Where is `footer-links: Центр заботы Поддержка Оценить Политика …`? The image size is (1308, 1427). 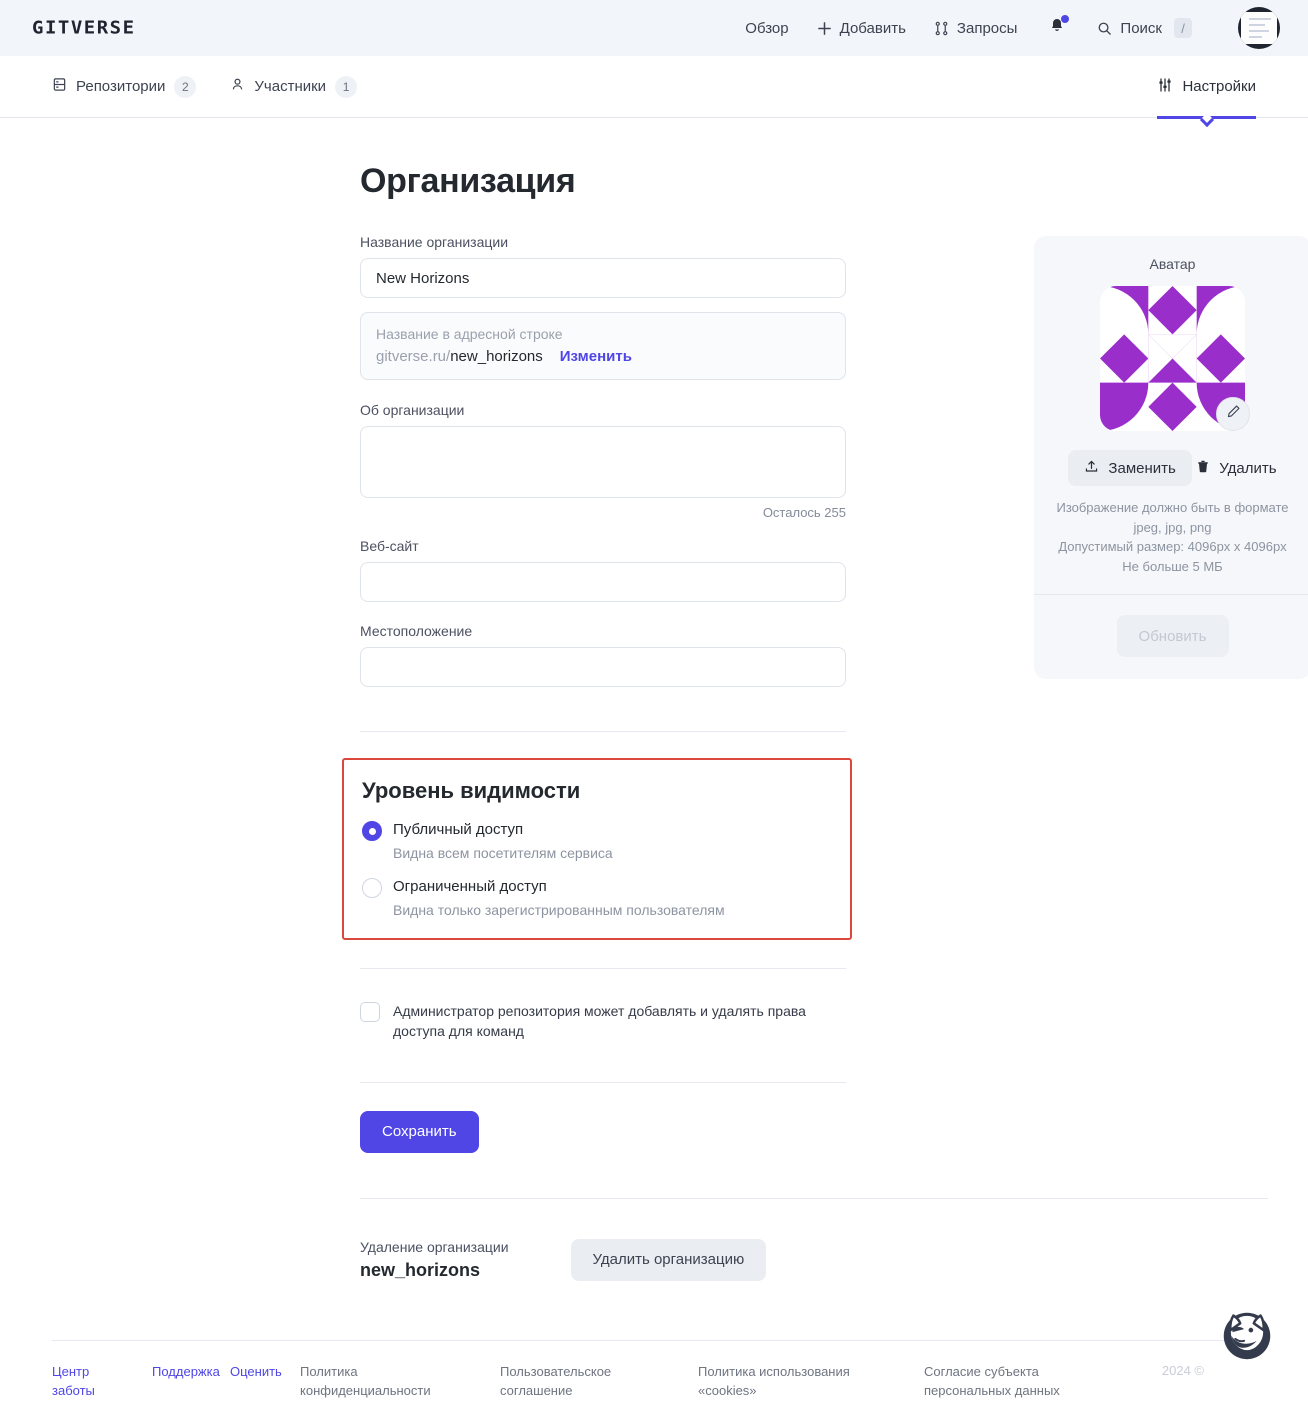
footer-links: Центр заботы Поддержка Оценить Политика … is located at coordinates (661, 1370).